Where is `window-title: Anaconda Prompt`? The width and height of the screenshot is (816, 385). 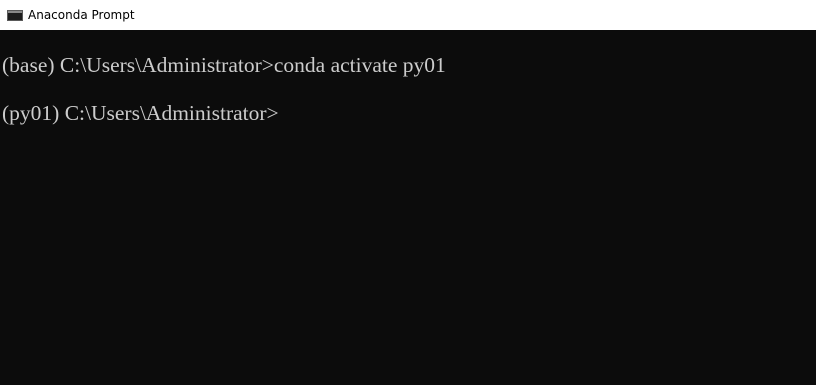 window-title: Anaconda Prompt is located at coordinates (81, 15).